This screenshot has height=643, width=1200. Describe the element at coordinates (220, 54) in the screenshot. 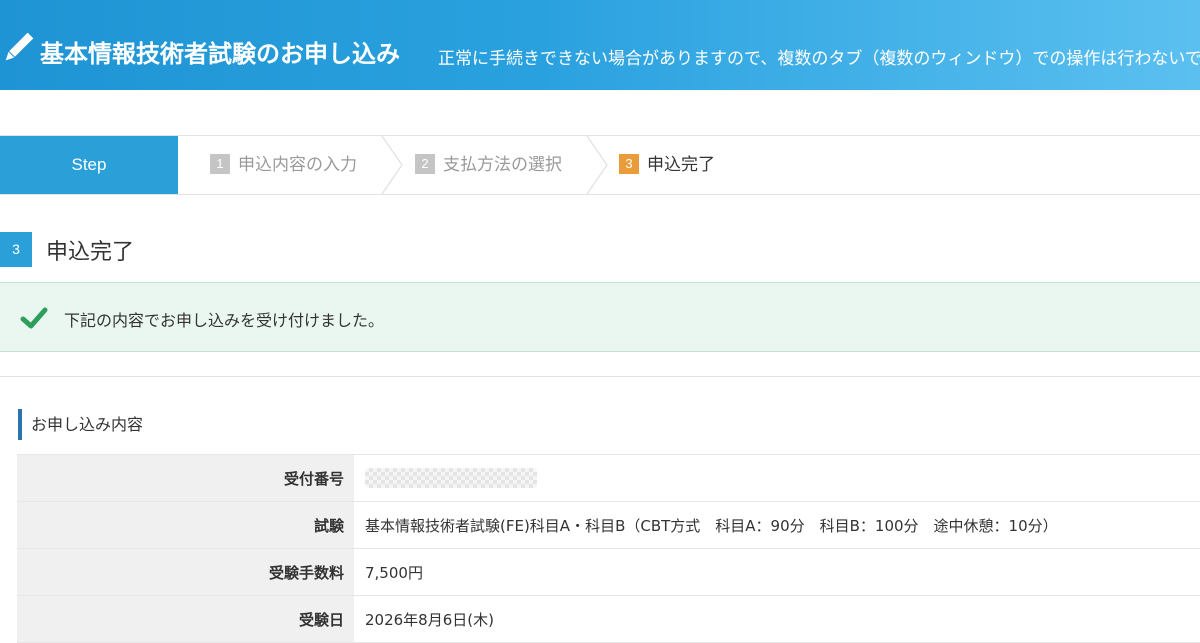

I see `page-title: 基本情報技術者試験のお申し込み` at that location.